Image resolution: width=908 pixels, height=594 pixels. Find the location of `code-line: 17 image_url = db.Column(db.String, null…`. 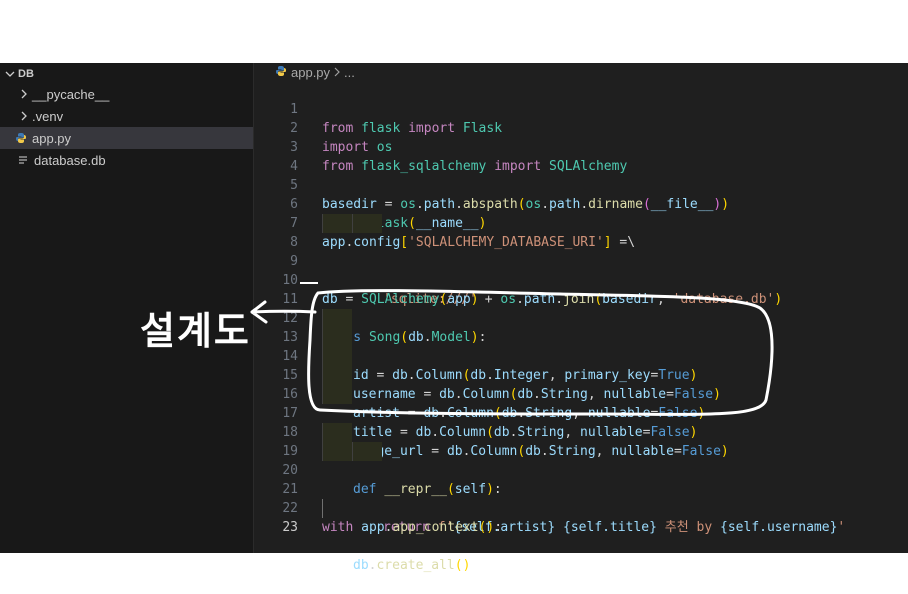

code-line: 17 image_url = db.Column(db.String, null… is located at coordinates (581, 422).